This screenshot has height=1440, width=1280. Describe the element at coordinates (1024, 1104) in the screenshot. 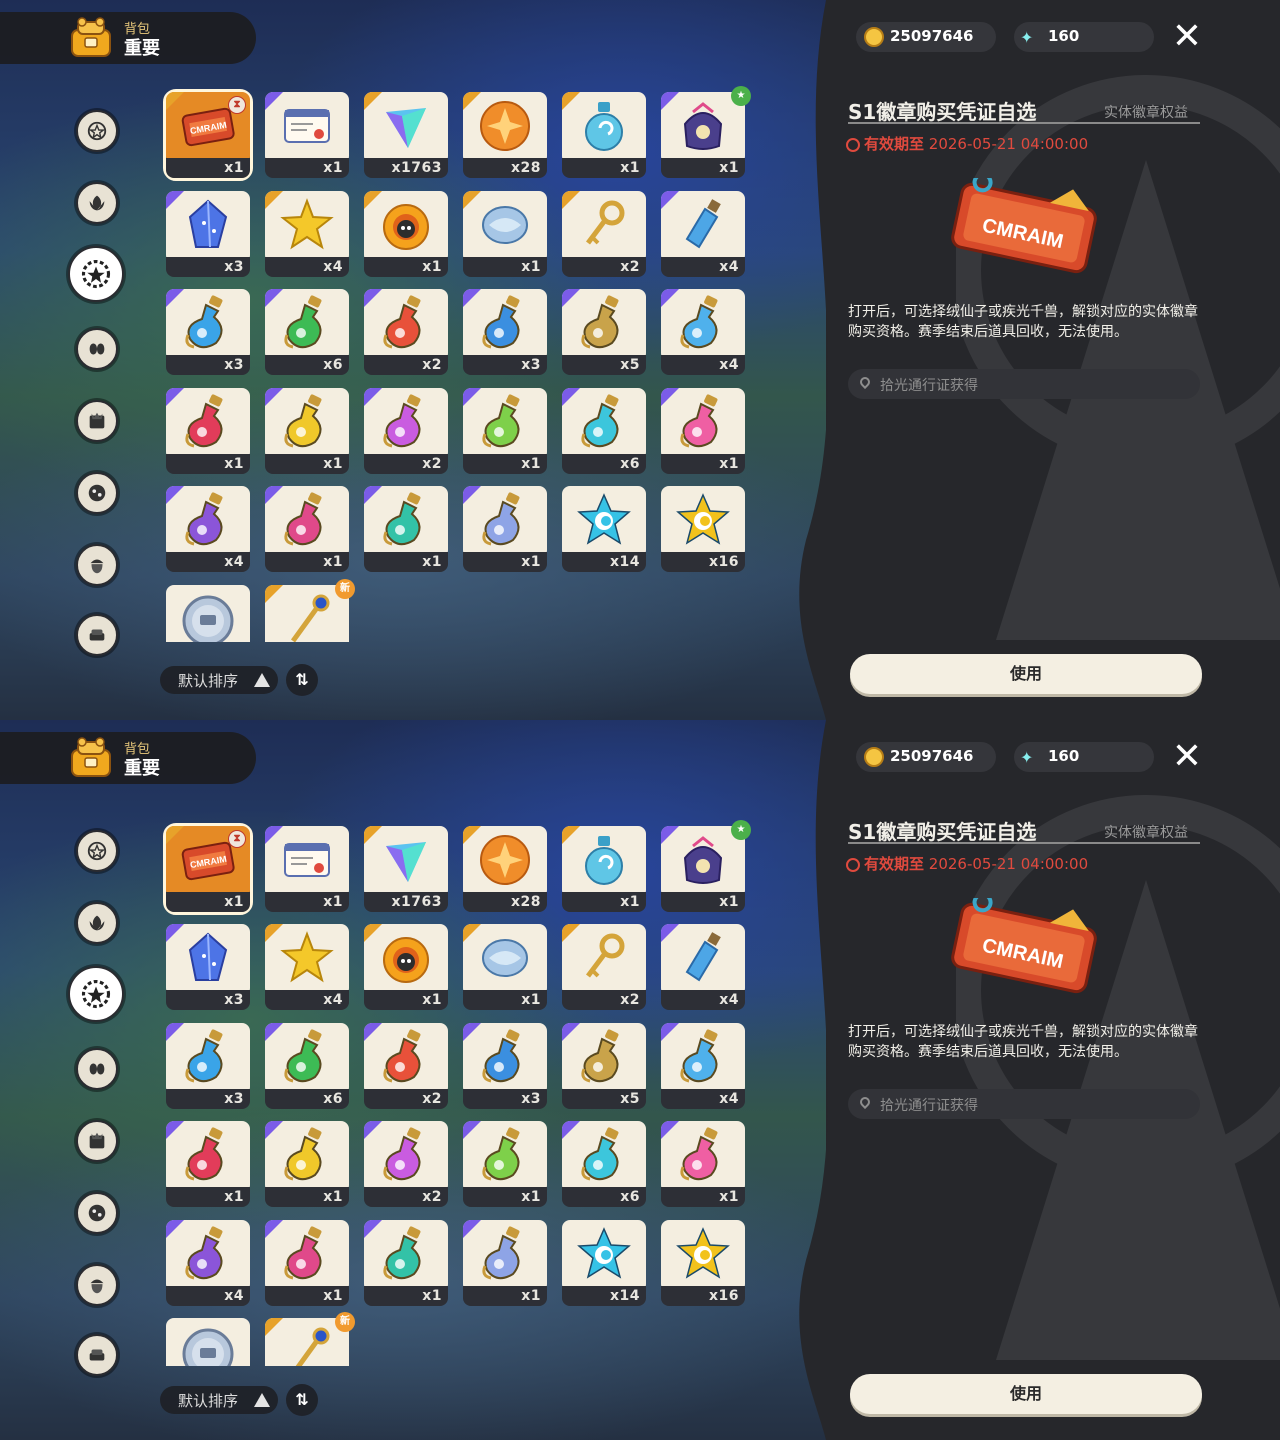

I see `item-source: 拾光通行证获得` at that location.